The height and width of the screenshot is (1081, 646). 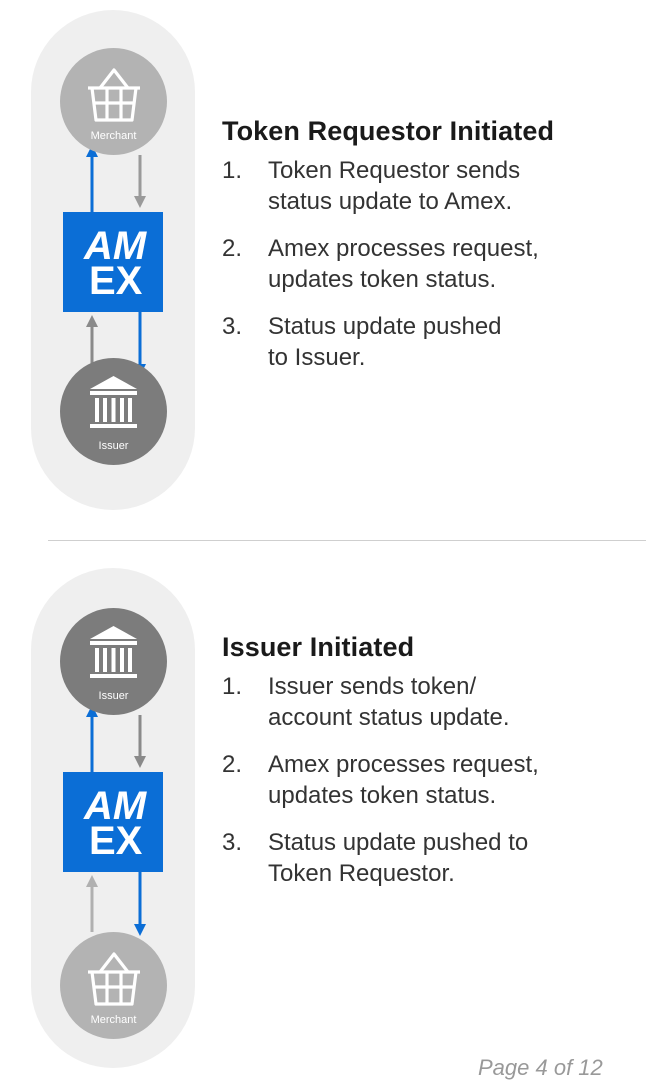 I want to click on step-line: Status update pushed to, so click(x=398, y=842).